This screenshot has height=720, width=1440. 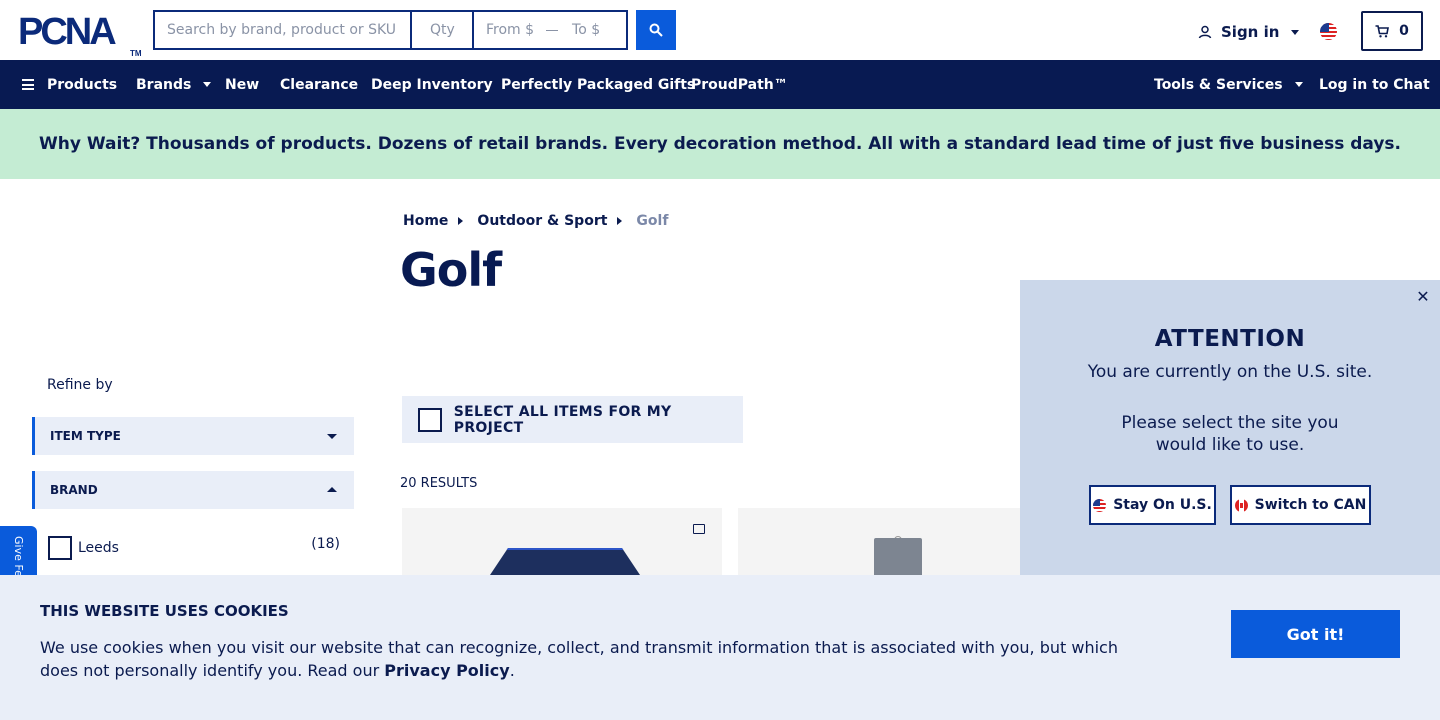 I want to click on price-from-input: From $, so click(x=510, y=30).